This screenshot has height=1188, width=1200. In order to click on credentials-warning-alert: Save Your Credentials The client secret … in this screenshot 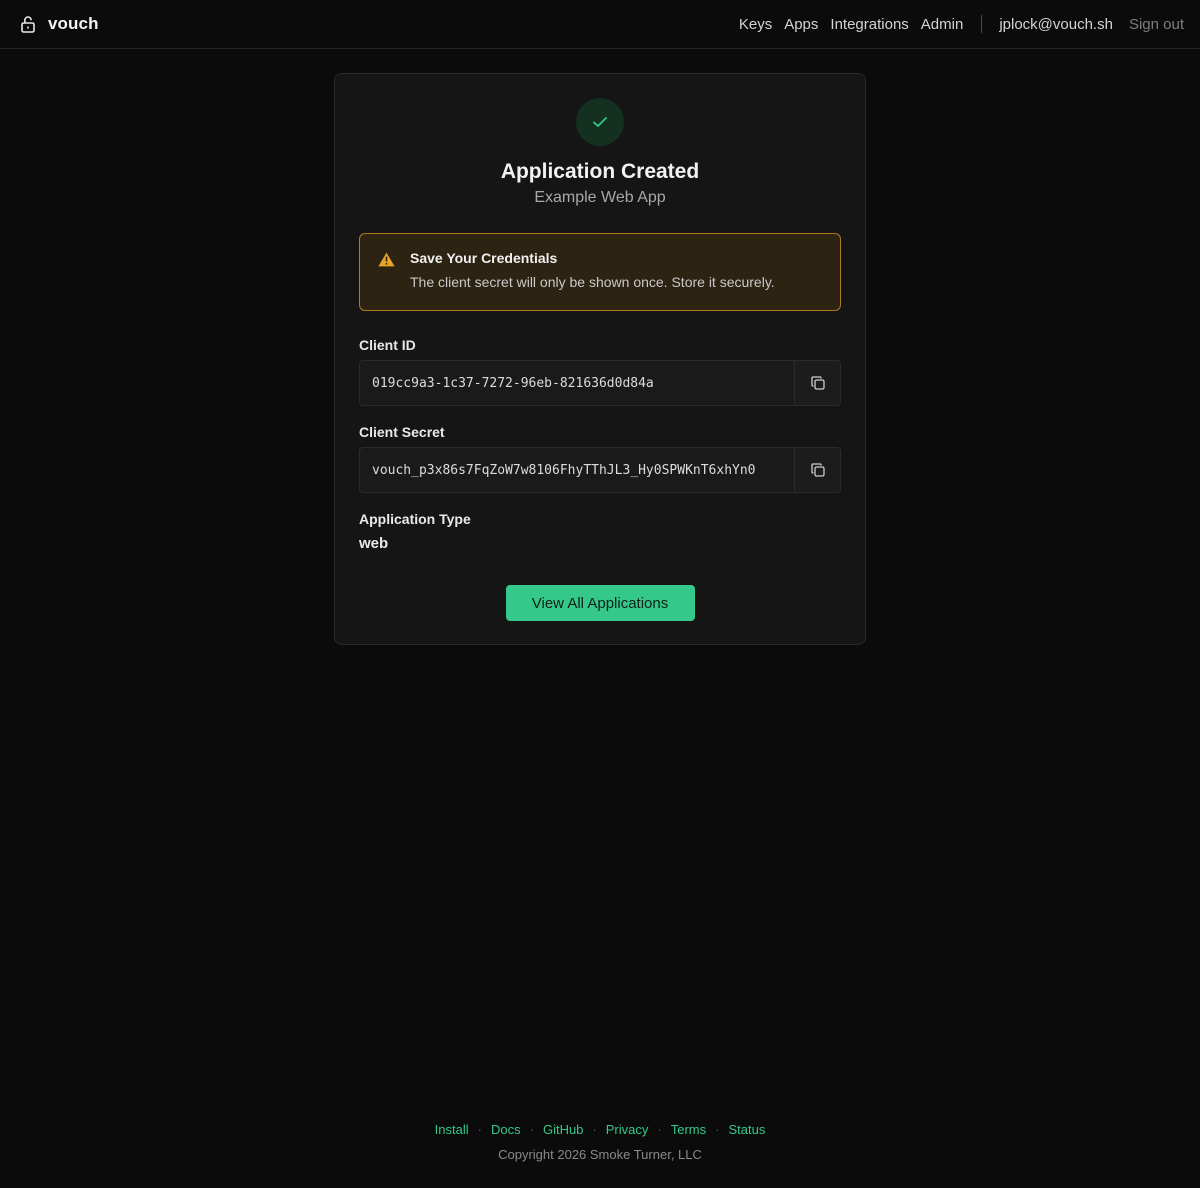, I will do `click(600, 272)`.